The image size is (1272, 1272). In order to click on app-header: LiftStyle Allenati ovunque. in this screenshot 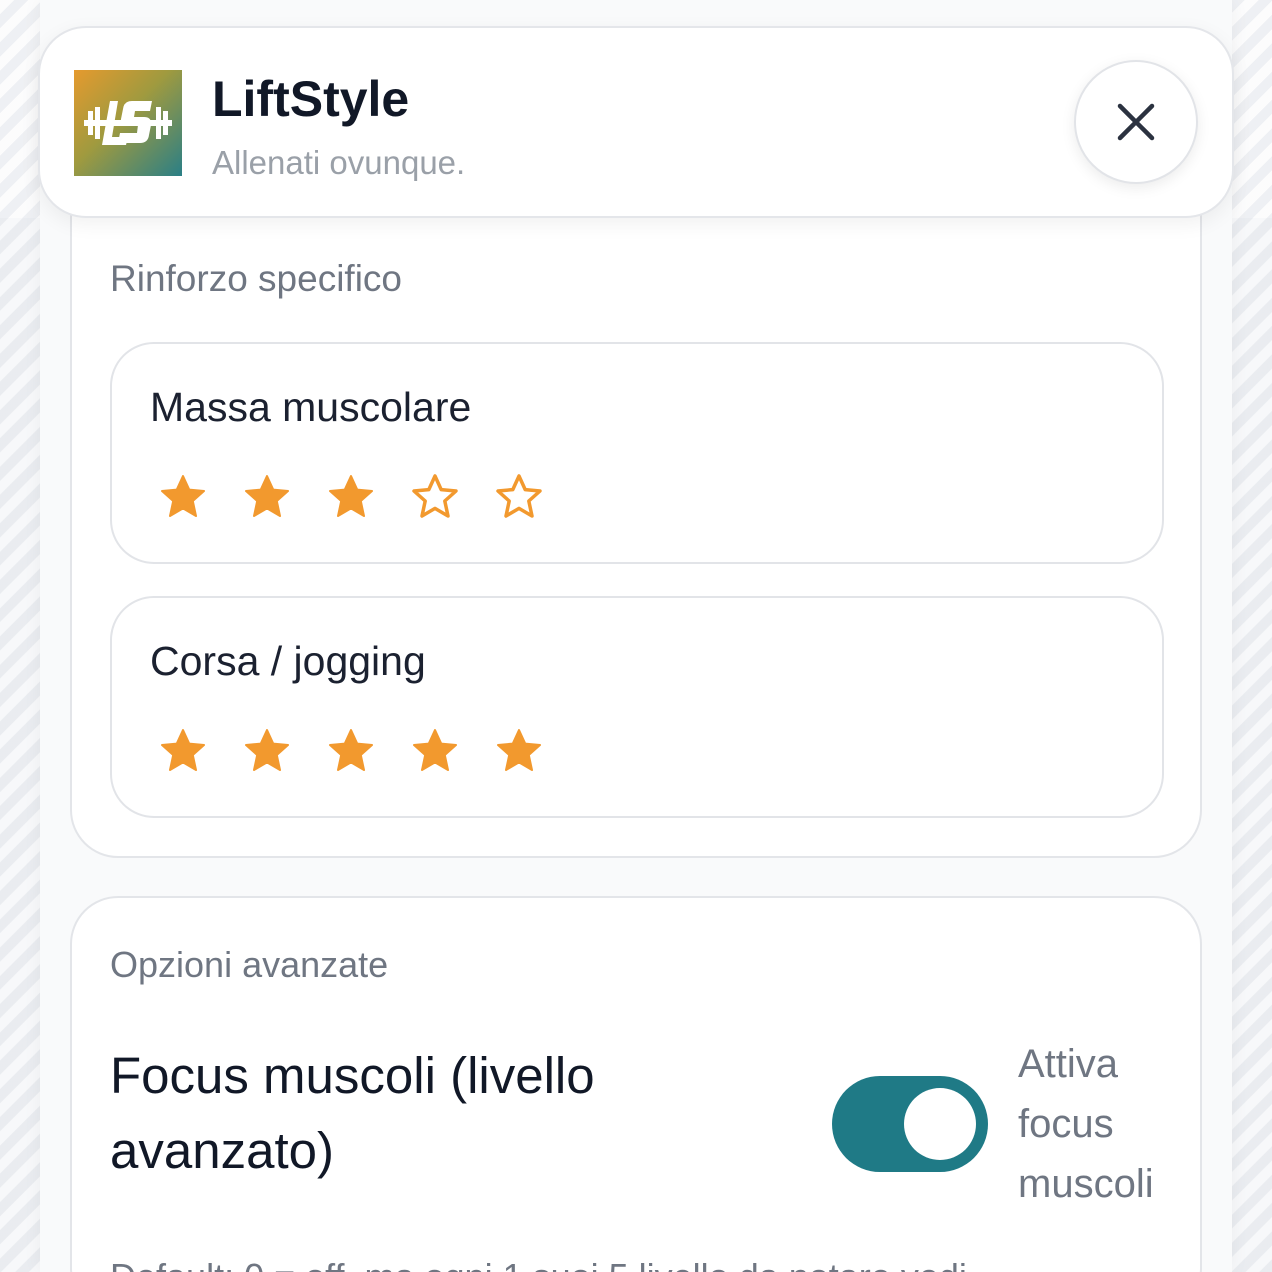, I will do `click(636, 122)`.